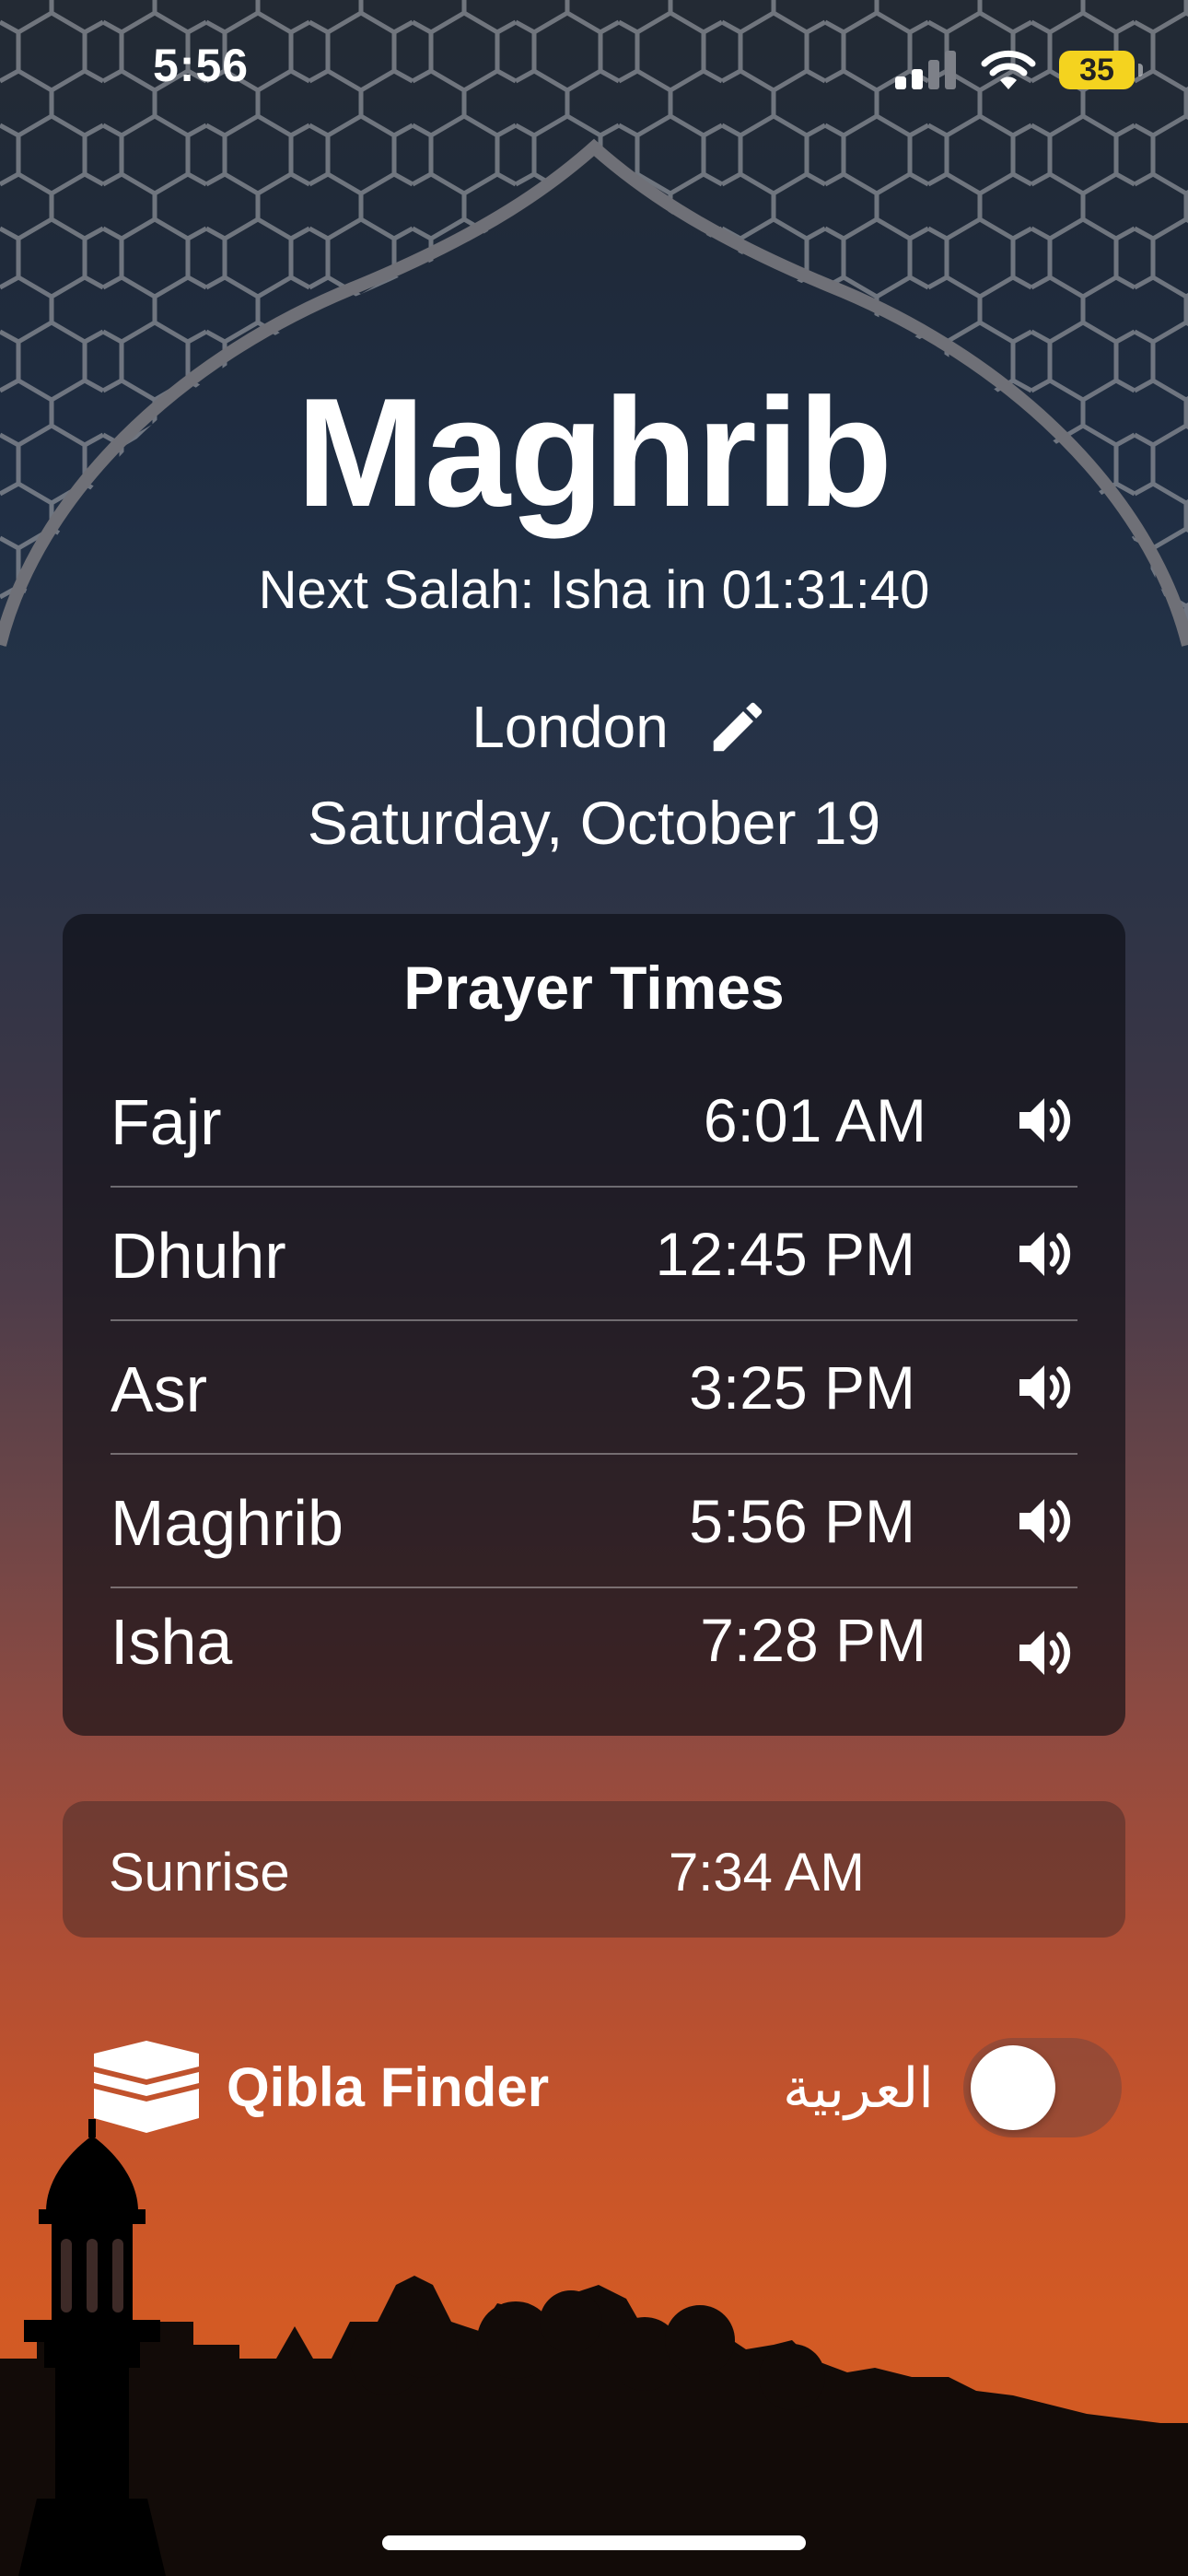 The image size is (1188, 2576). Describe the element at coordinates (146, 2087) in the screenshot. I see `kaaba-icon` at that location.